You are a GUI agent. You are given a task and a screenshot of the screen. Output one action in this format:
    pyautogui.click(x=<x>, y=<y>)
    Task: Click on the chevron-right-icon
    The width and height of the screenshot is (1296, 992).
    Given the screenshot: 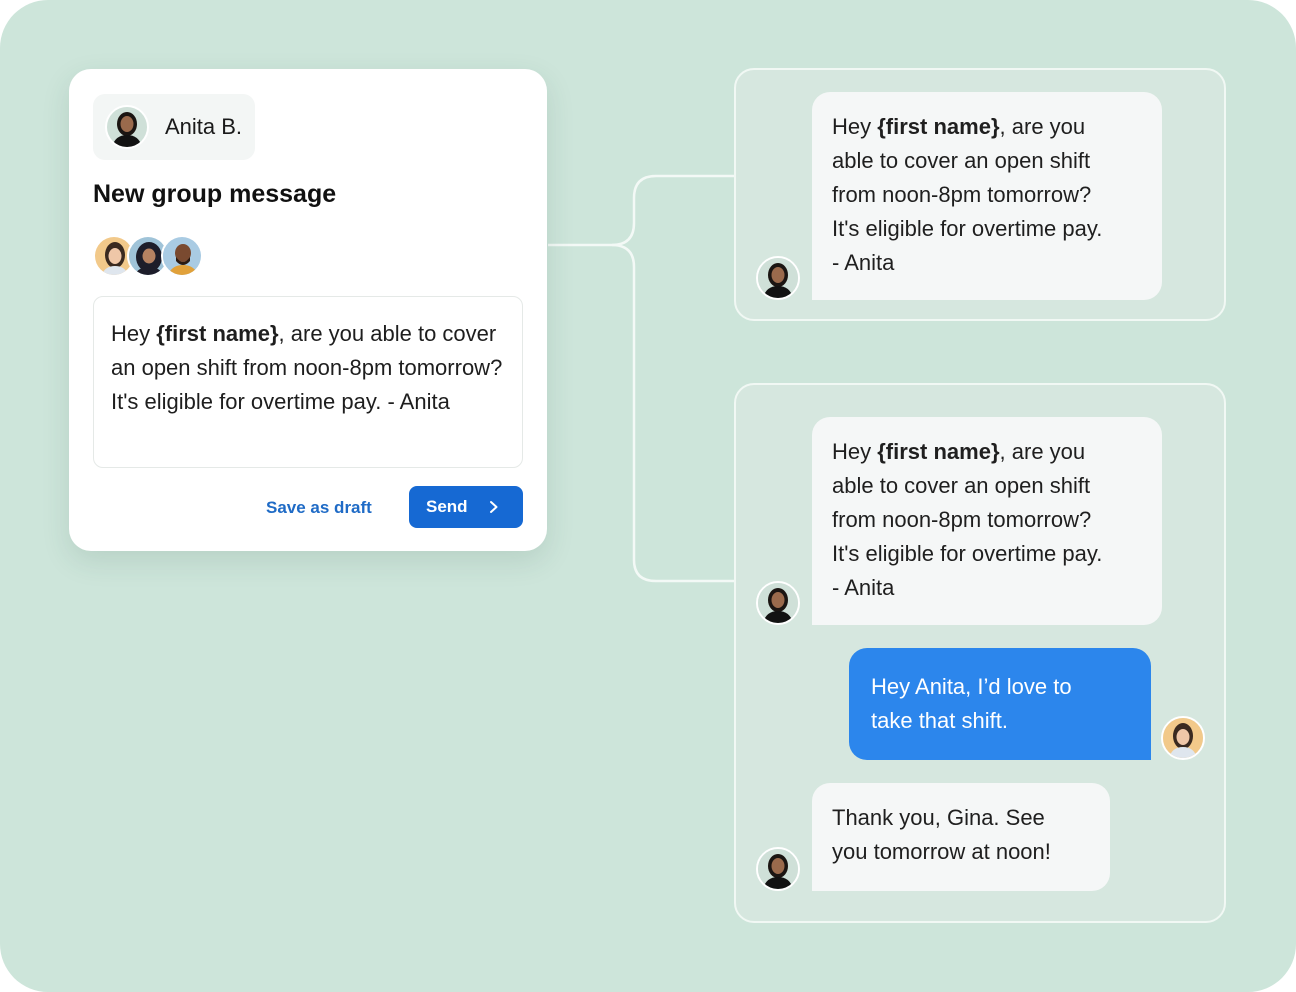 What is the action you would take?
    pyautogui.click(x=493, y=507)
    